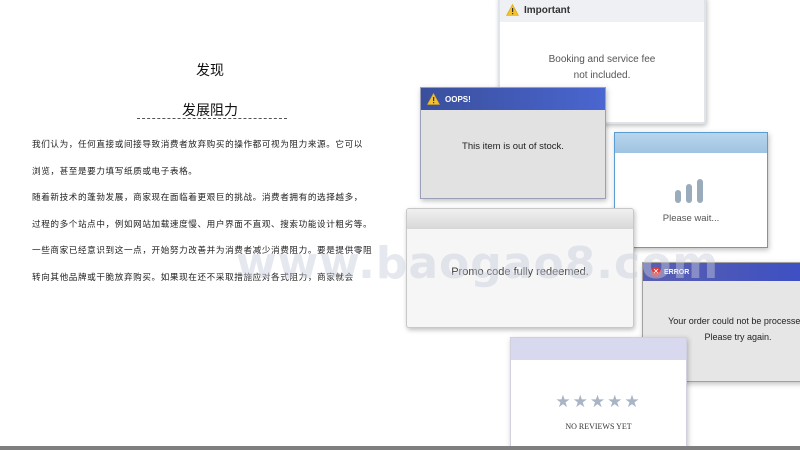 This screenshot has height=450, width=800. I want to click on error-icon: ✕, so click(656, 272).